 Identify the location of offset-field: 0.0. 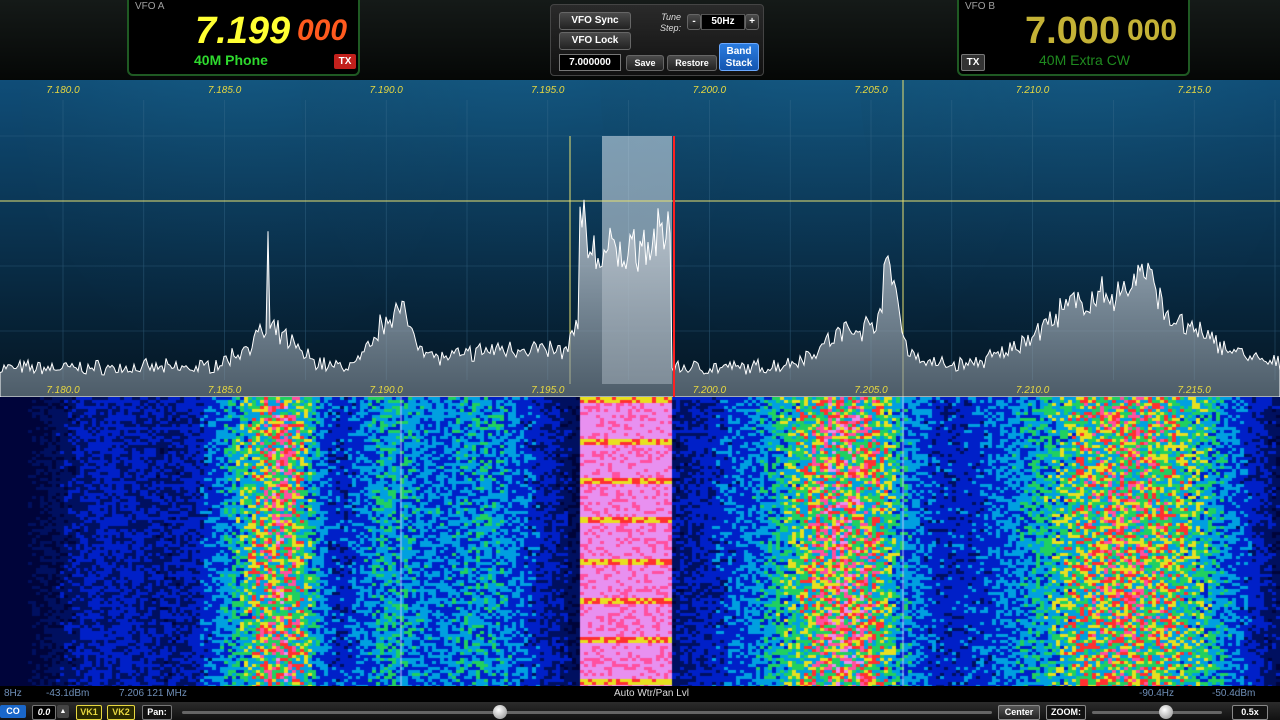
(44, 712).